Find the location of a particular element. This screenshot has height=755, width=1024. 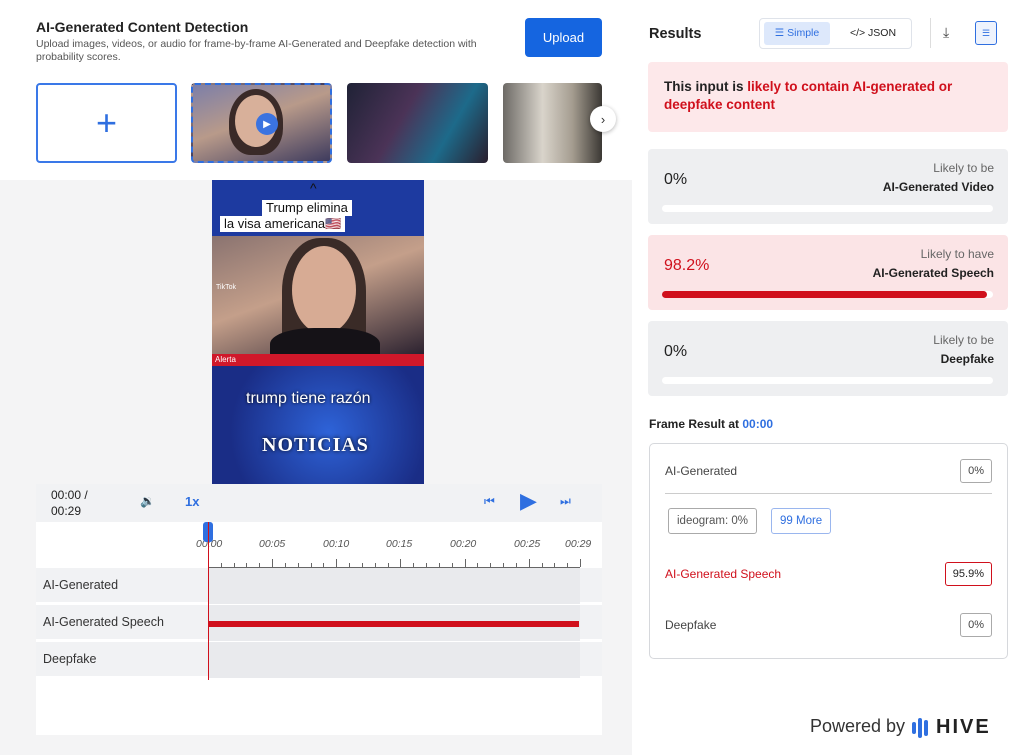

divider is located at coordinates (828, 493).